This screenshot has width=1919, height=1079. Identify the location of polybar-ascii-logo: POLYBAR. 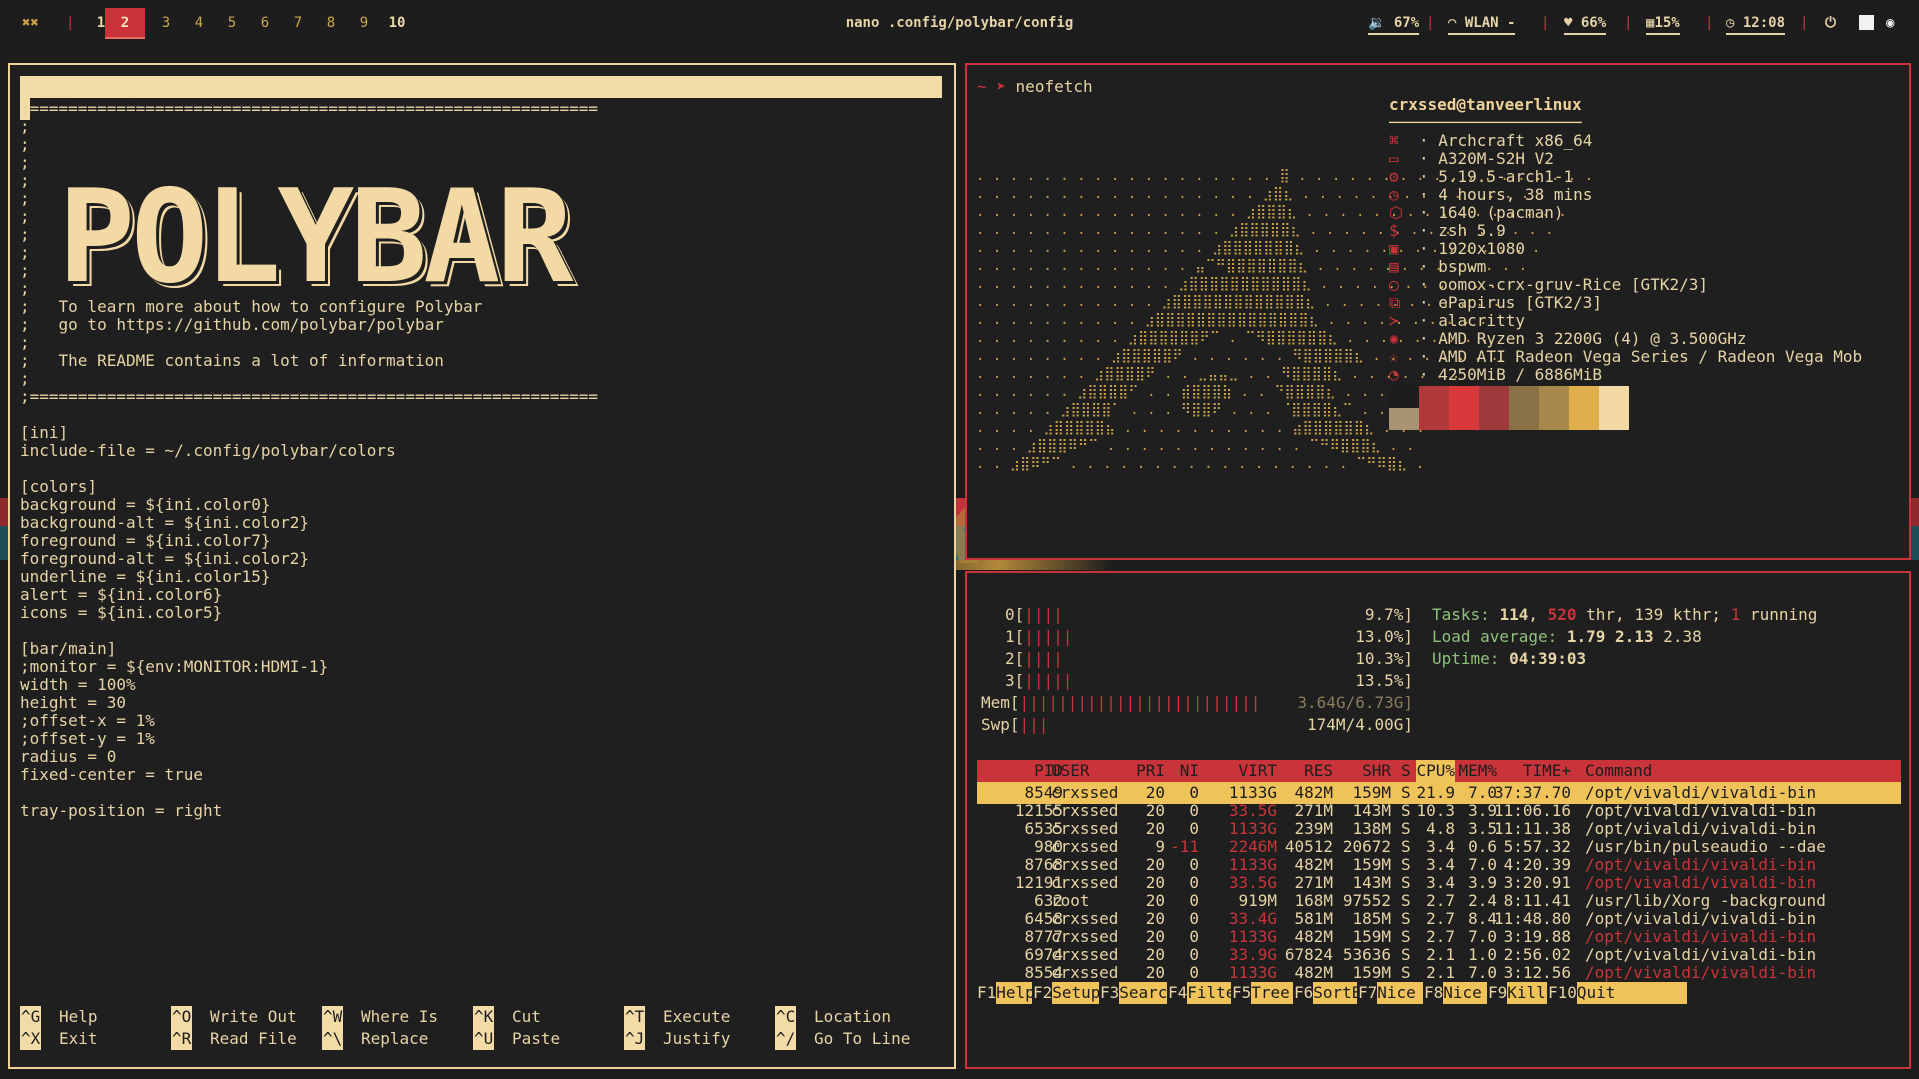
(315, 237).